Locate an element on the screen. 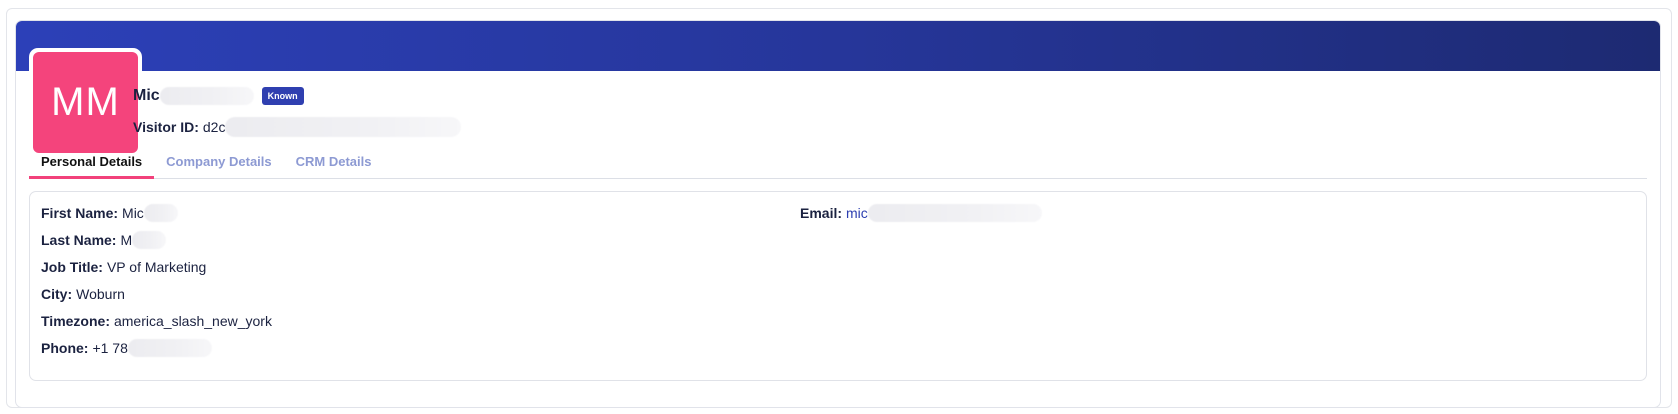 The height and width of the screenshot is (414, 1678). phone-field: Phone: +1 78 is located at coordinates (126, 348).